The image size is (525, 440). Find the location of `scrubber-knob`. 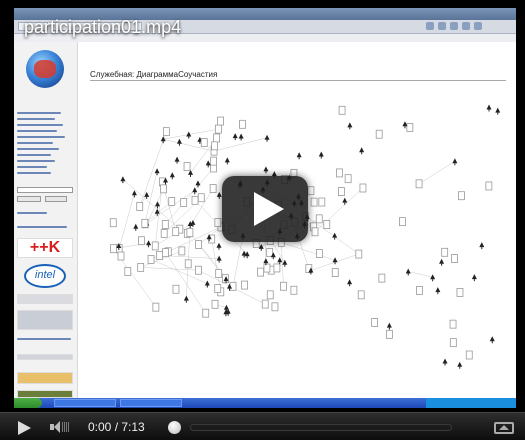

scrubber-knob is located at coordinates (174, 427).